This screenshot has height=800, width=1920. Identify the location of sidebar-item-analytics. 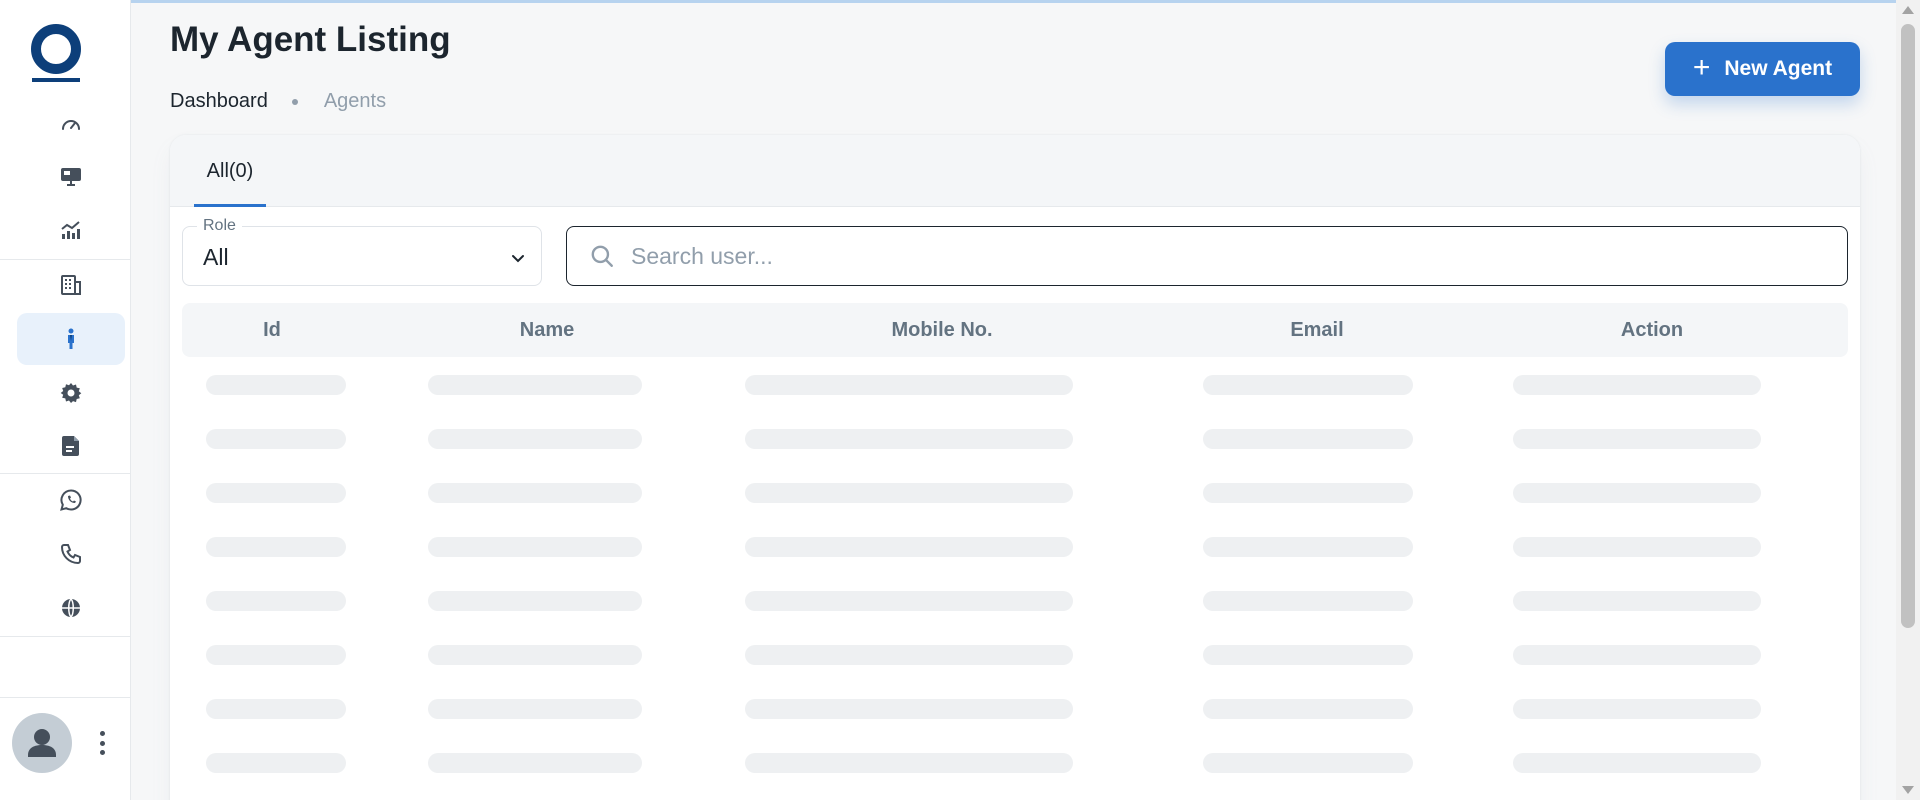
(71, 230).